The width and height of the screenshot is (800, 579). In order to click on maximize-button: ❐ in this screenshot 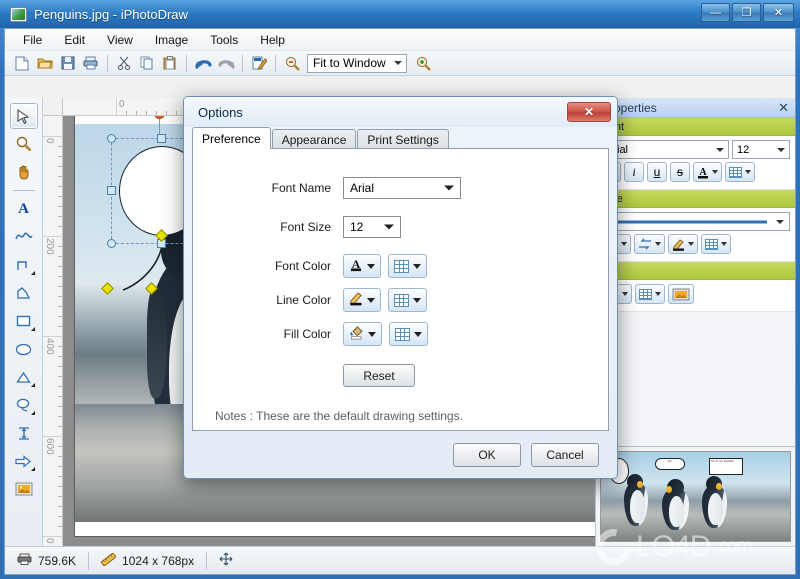, I will do `click(746, 12)`.